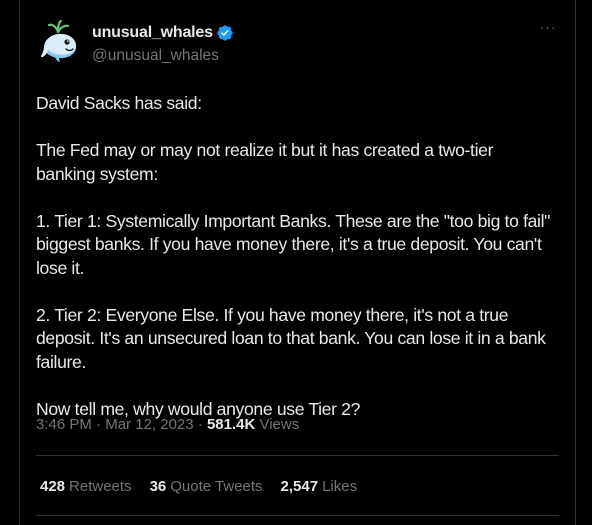 This screenshot has width=592, height=525. Describe the element at coordinates (158, 486) in the screenshot. I see `quote-tweets-count: 36` at that location.